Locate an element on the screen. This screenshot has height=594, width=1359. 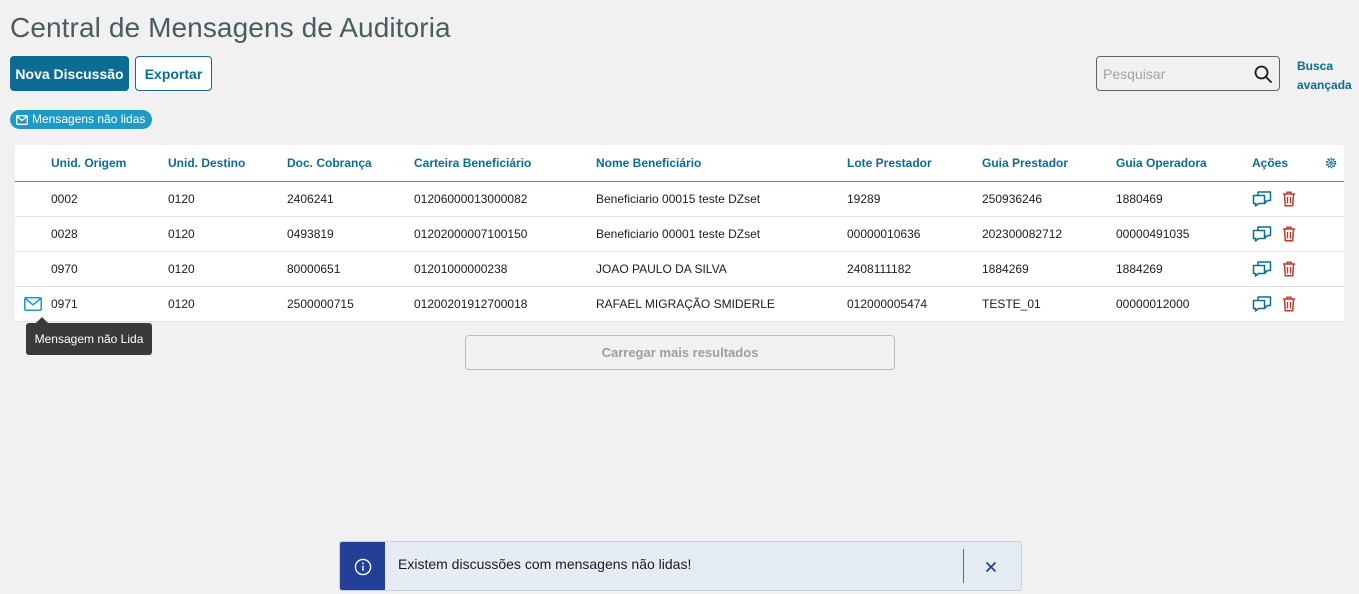
header-unid-origem: Unid. Origem is located at coordinates (109, 163).